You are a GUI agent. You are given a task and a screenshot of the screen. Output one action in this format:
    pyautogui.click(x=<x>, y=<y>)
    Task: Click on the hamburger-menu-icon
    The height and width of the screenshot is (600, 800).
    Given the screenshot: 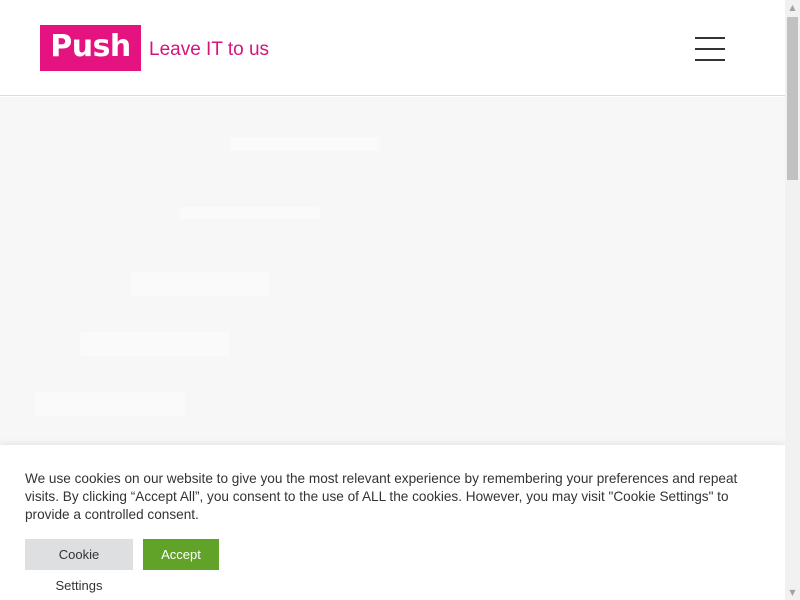 What is the action you would take?
    pyautogui.click(x=710, y=49)
    